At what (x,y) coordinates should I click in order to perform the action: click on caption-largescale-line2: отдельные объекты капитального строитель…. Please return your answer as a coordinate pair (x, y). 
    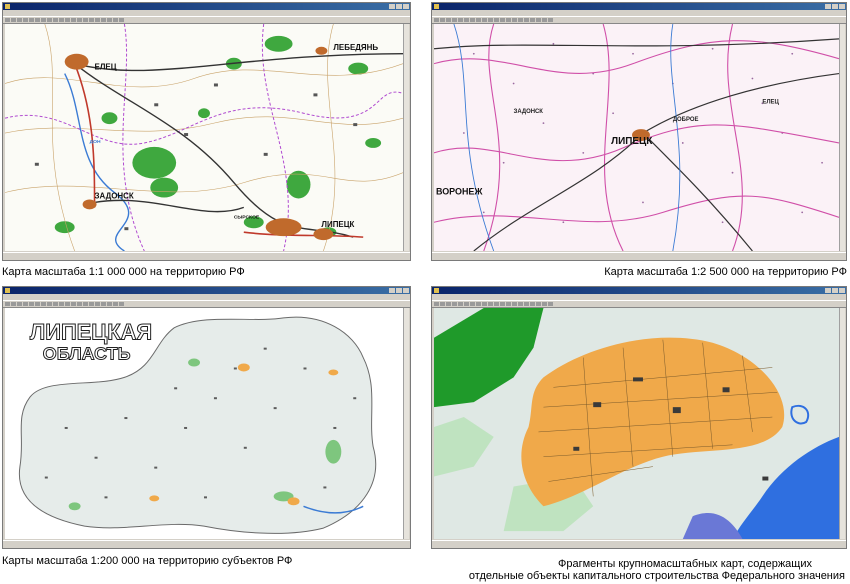
    Looking at the image, I should click on (656, 576).